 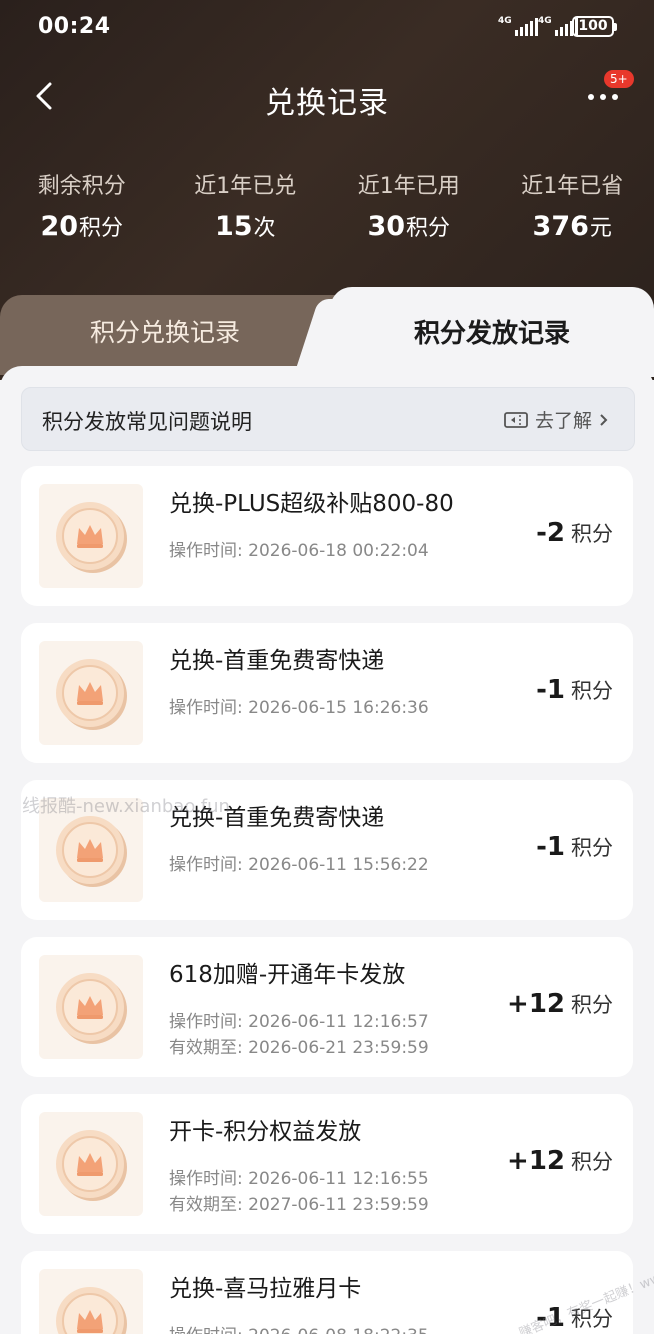 What do you see at coordinates (74, 26) in the screenshot?
I see `status-time: 00:24` at bounding box center [74, 26].